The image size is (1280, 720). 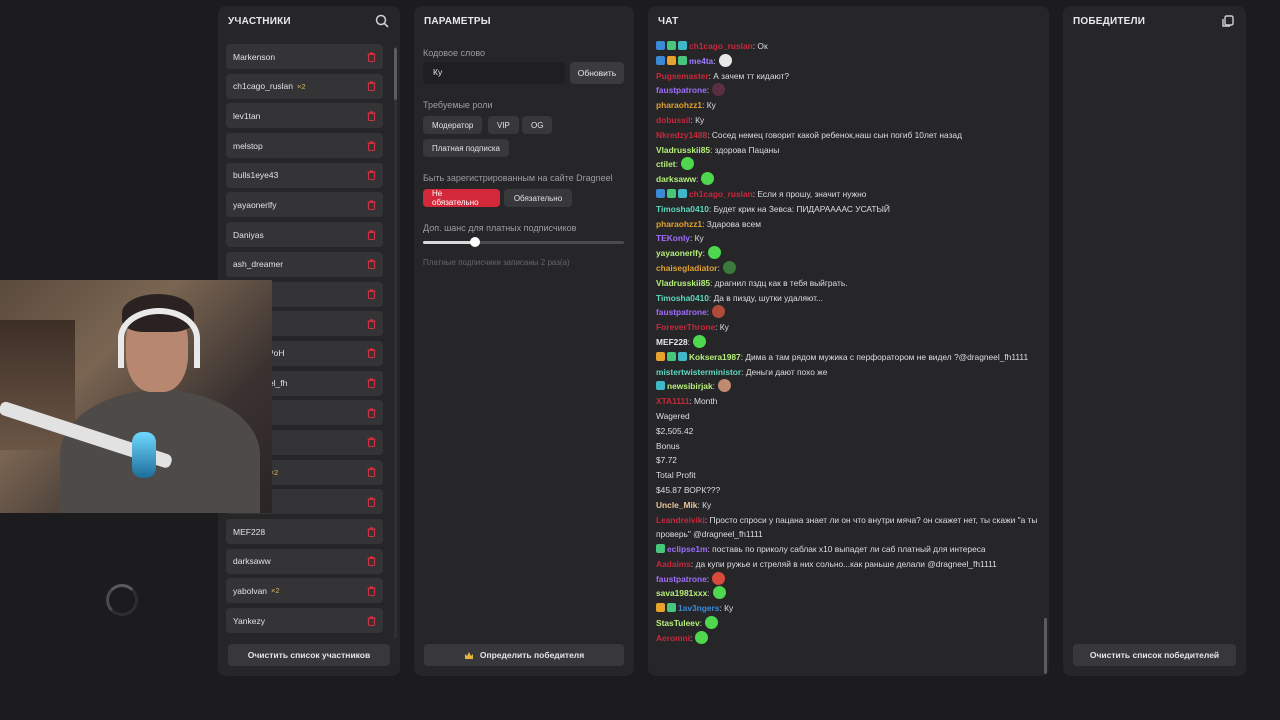 I want to click on keyword-input: Ку, so click(x=494, y=73).